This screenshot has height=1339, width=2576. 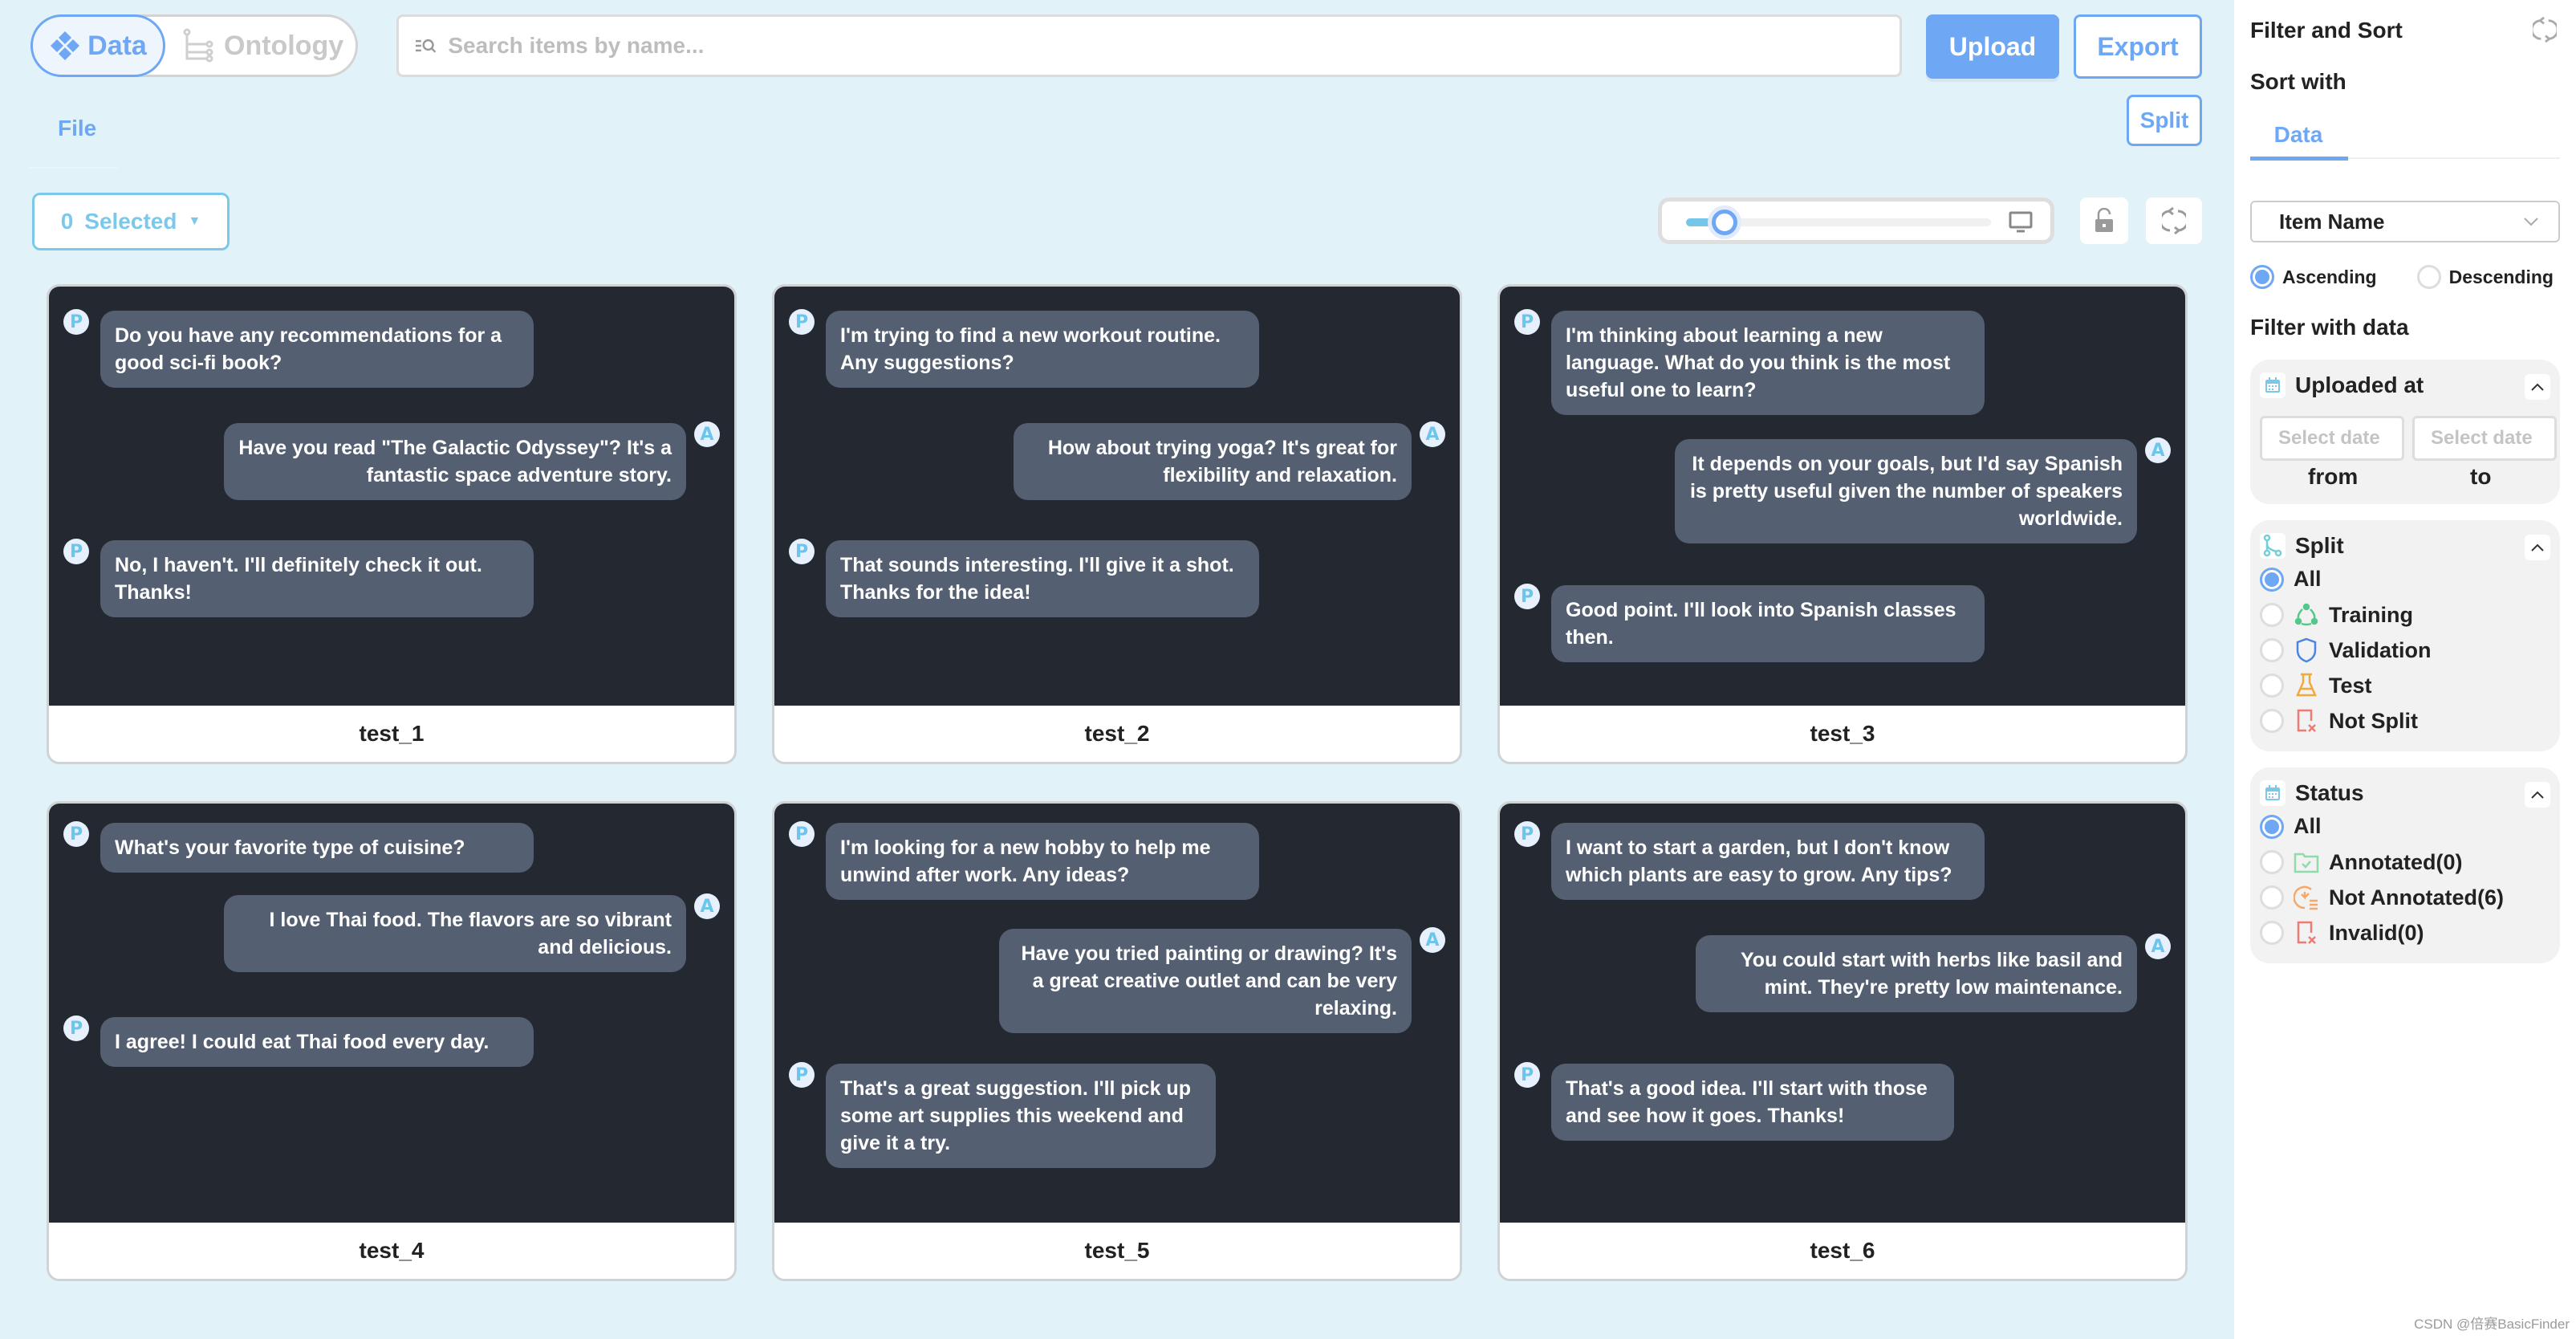 I want to click on unlock-icon, so click(x=2104, y=220).